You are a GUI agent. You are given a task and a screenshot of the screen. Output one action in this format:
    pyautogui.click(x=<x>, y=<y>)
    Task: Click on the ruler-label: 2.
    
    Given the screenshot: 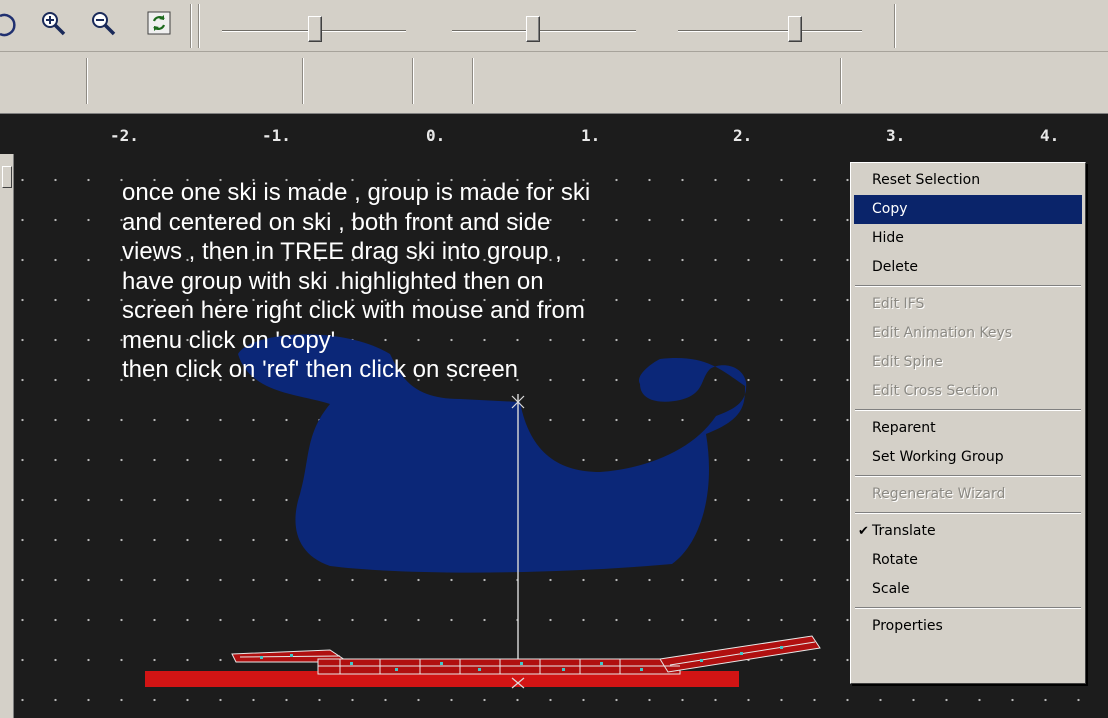 What is the action you would take?
    pyautogui.click(x=743, y=135)
    